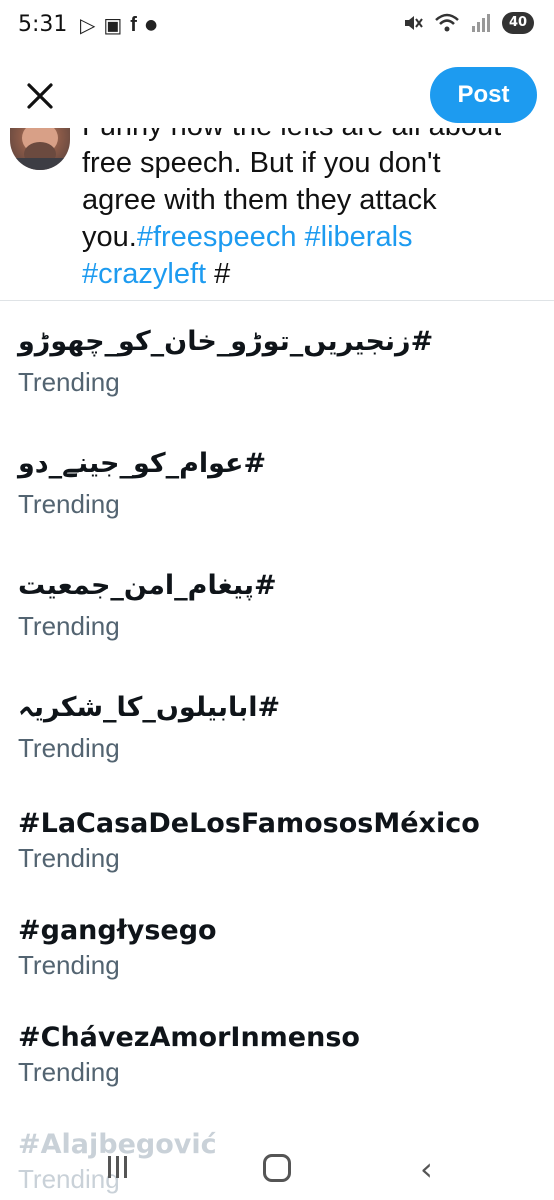 Image resolution: width=554 pixels, height=1200 pixels. I want to click on trend-title: #پیغام_امن_جمعیت, so click(147, 585).